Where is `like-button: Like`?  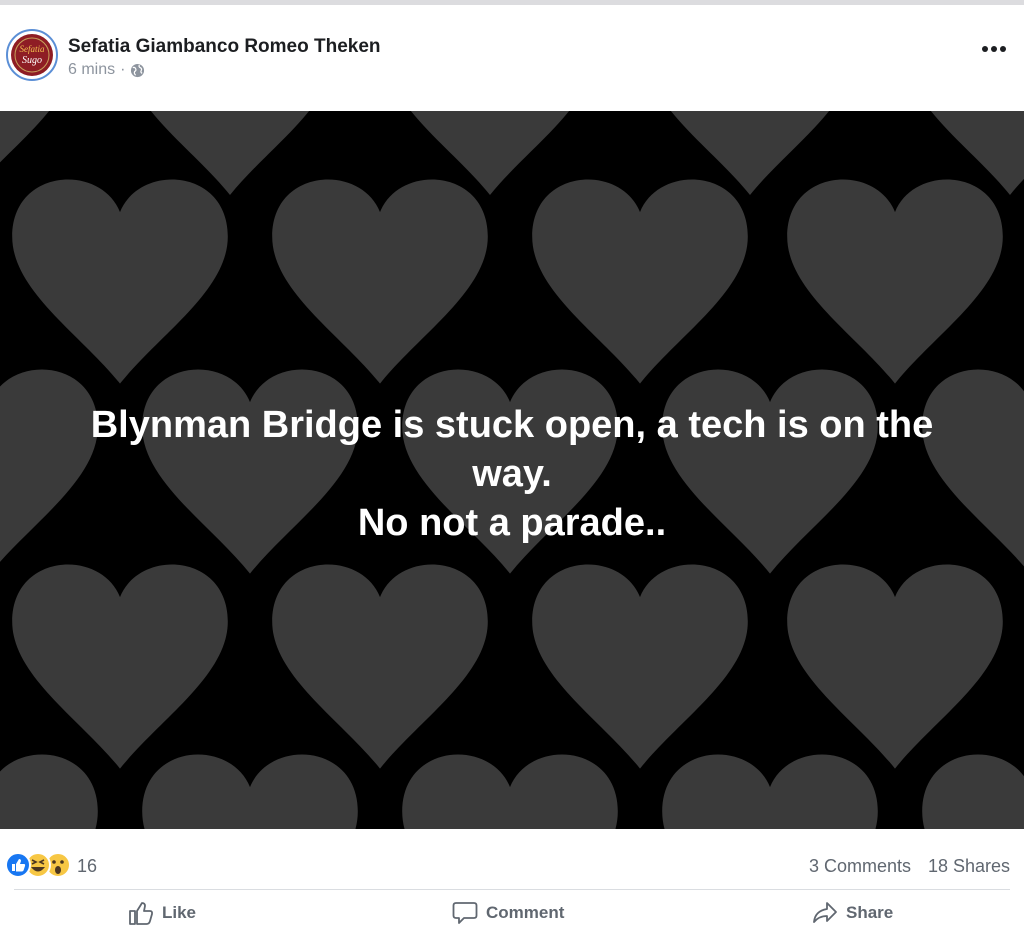 like-button: Like is located at coordinates (162, 913).